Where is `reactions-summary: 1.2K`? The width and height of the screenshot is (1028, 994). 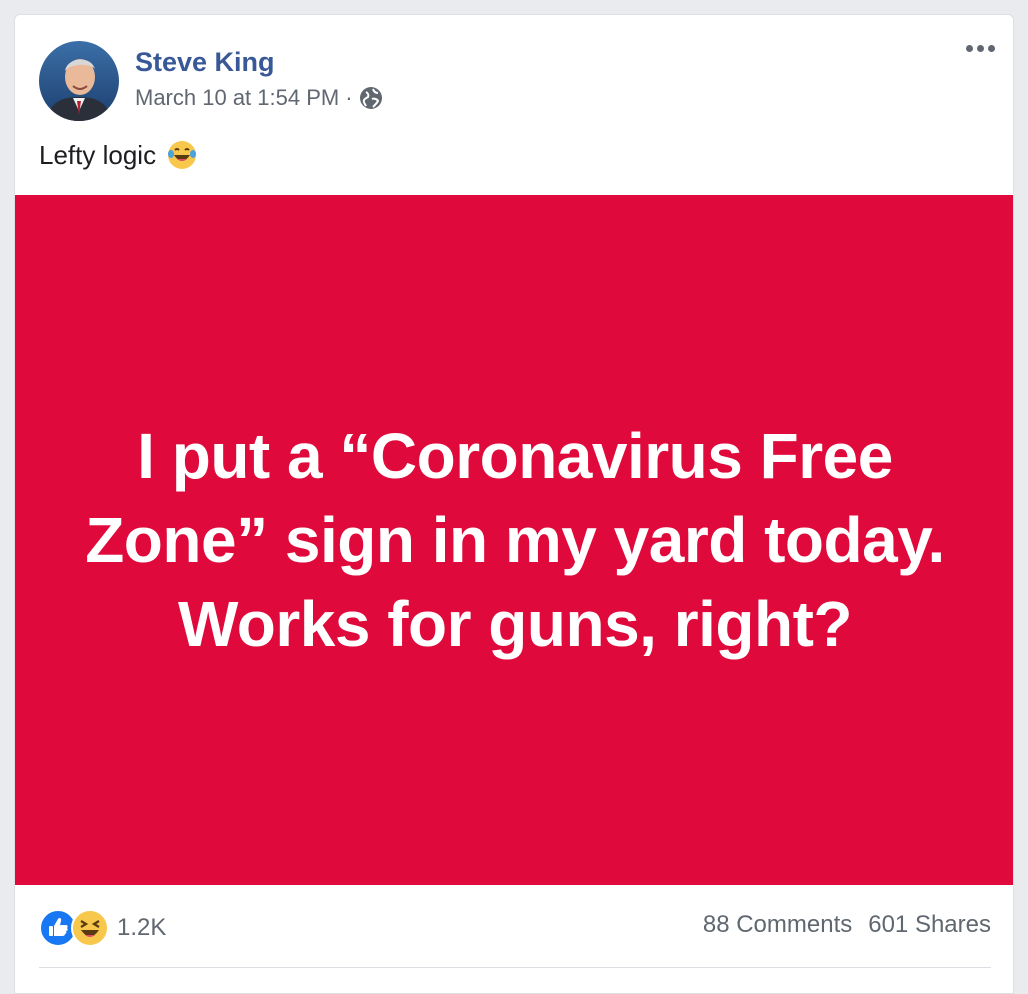
reactions-summary: 1.2K is located at coordinates (102, 928).